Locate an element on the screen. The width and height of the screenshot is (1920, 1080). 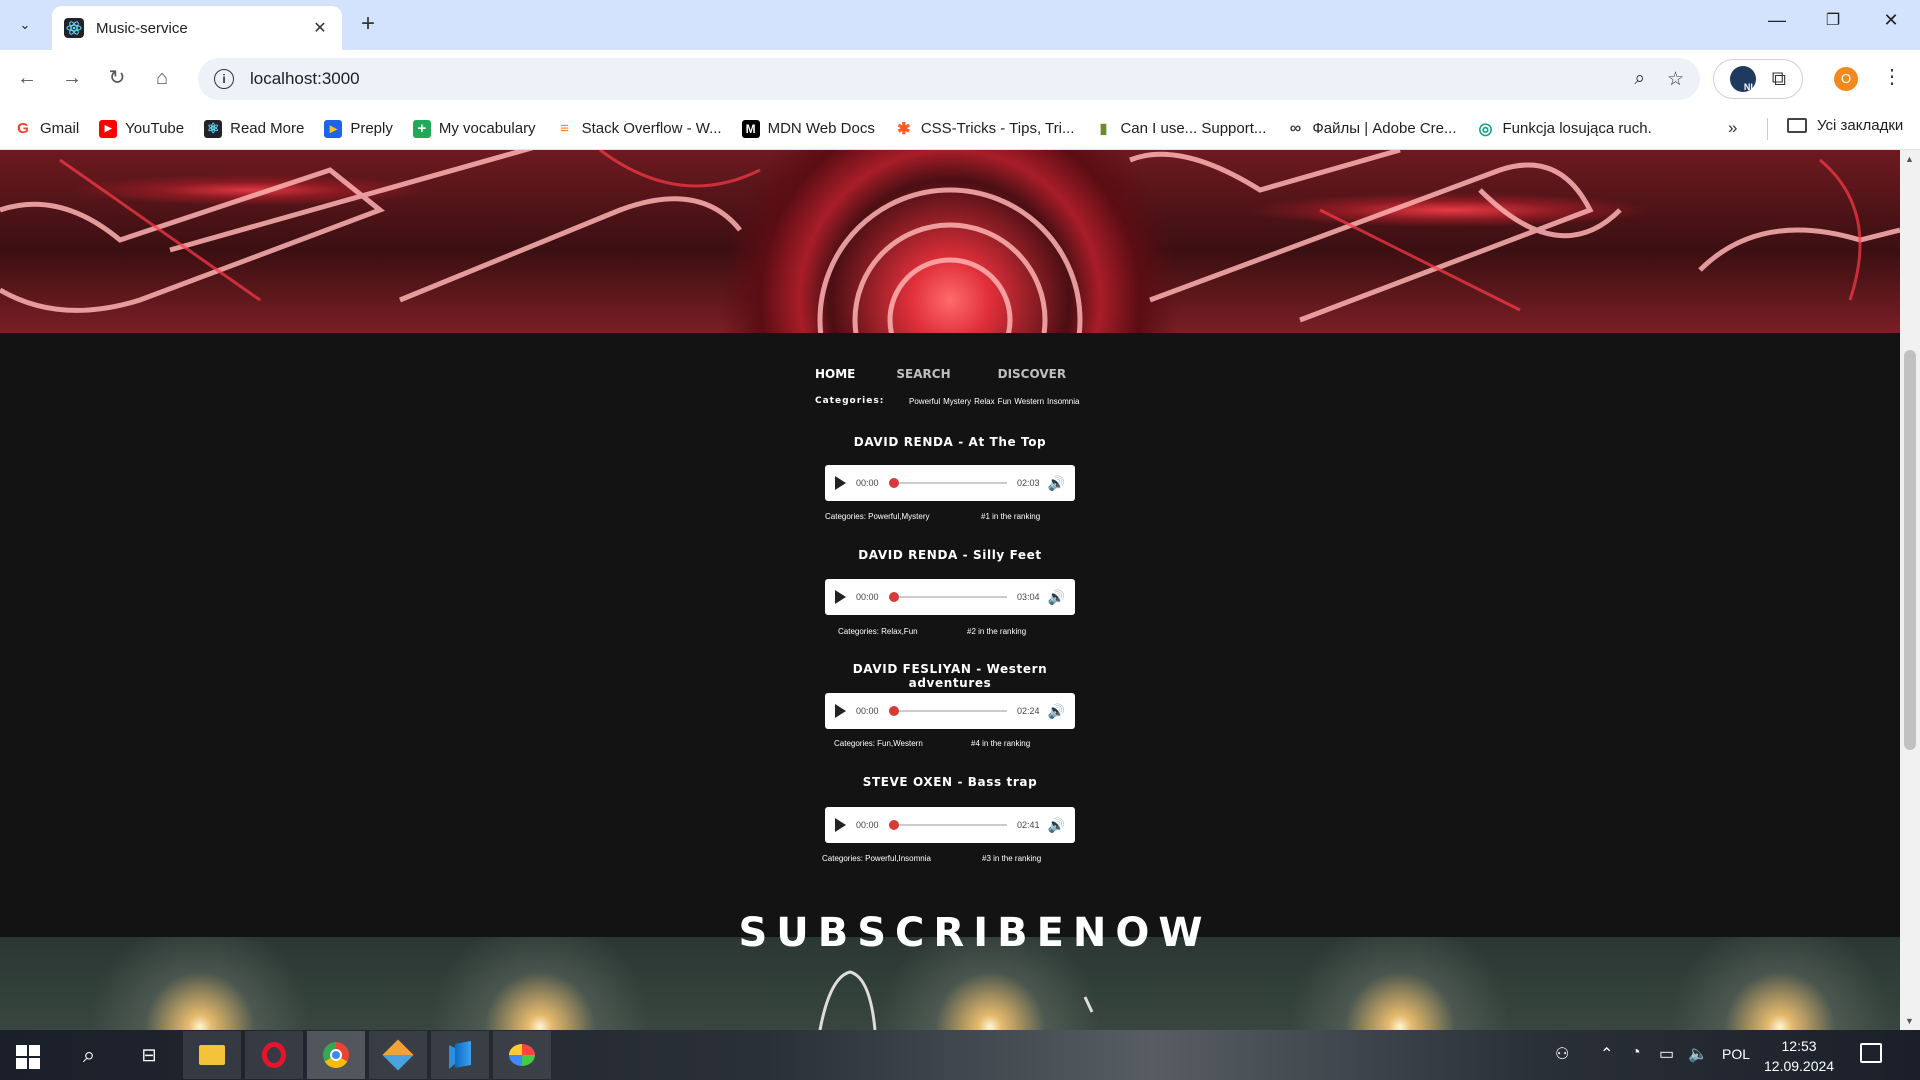
more-bookmarks-icon: » is located at coordinates (1732, 128).